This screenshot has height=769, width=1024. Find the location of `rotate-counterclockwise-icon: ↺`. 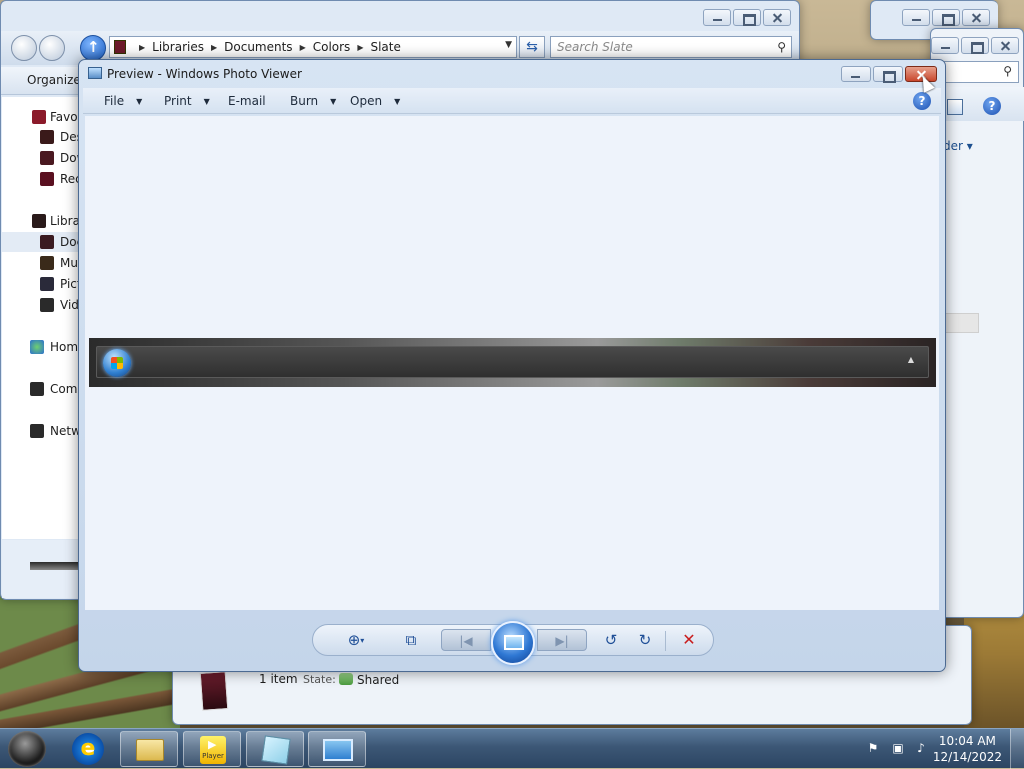

rotate-counterclockwise-icon: ↺ is located at coordinates (611, 640).